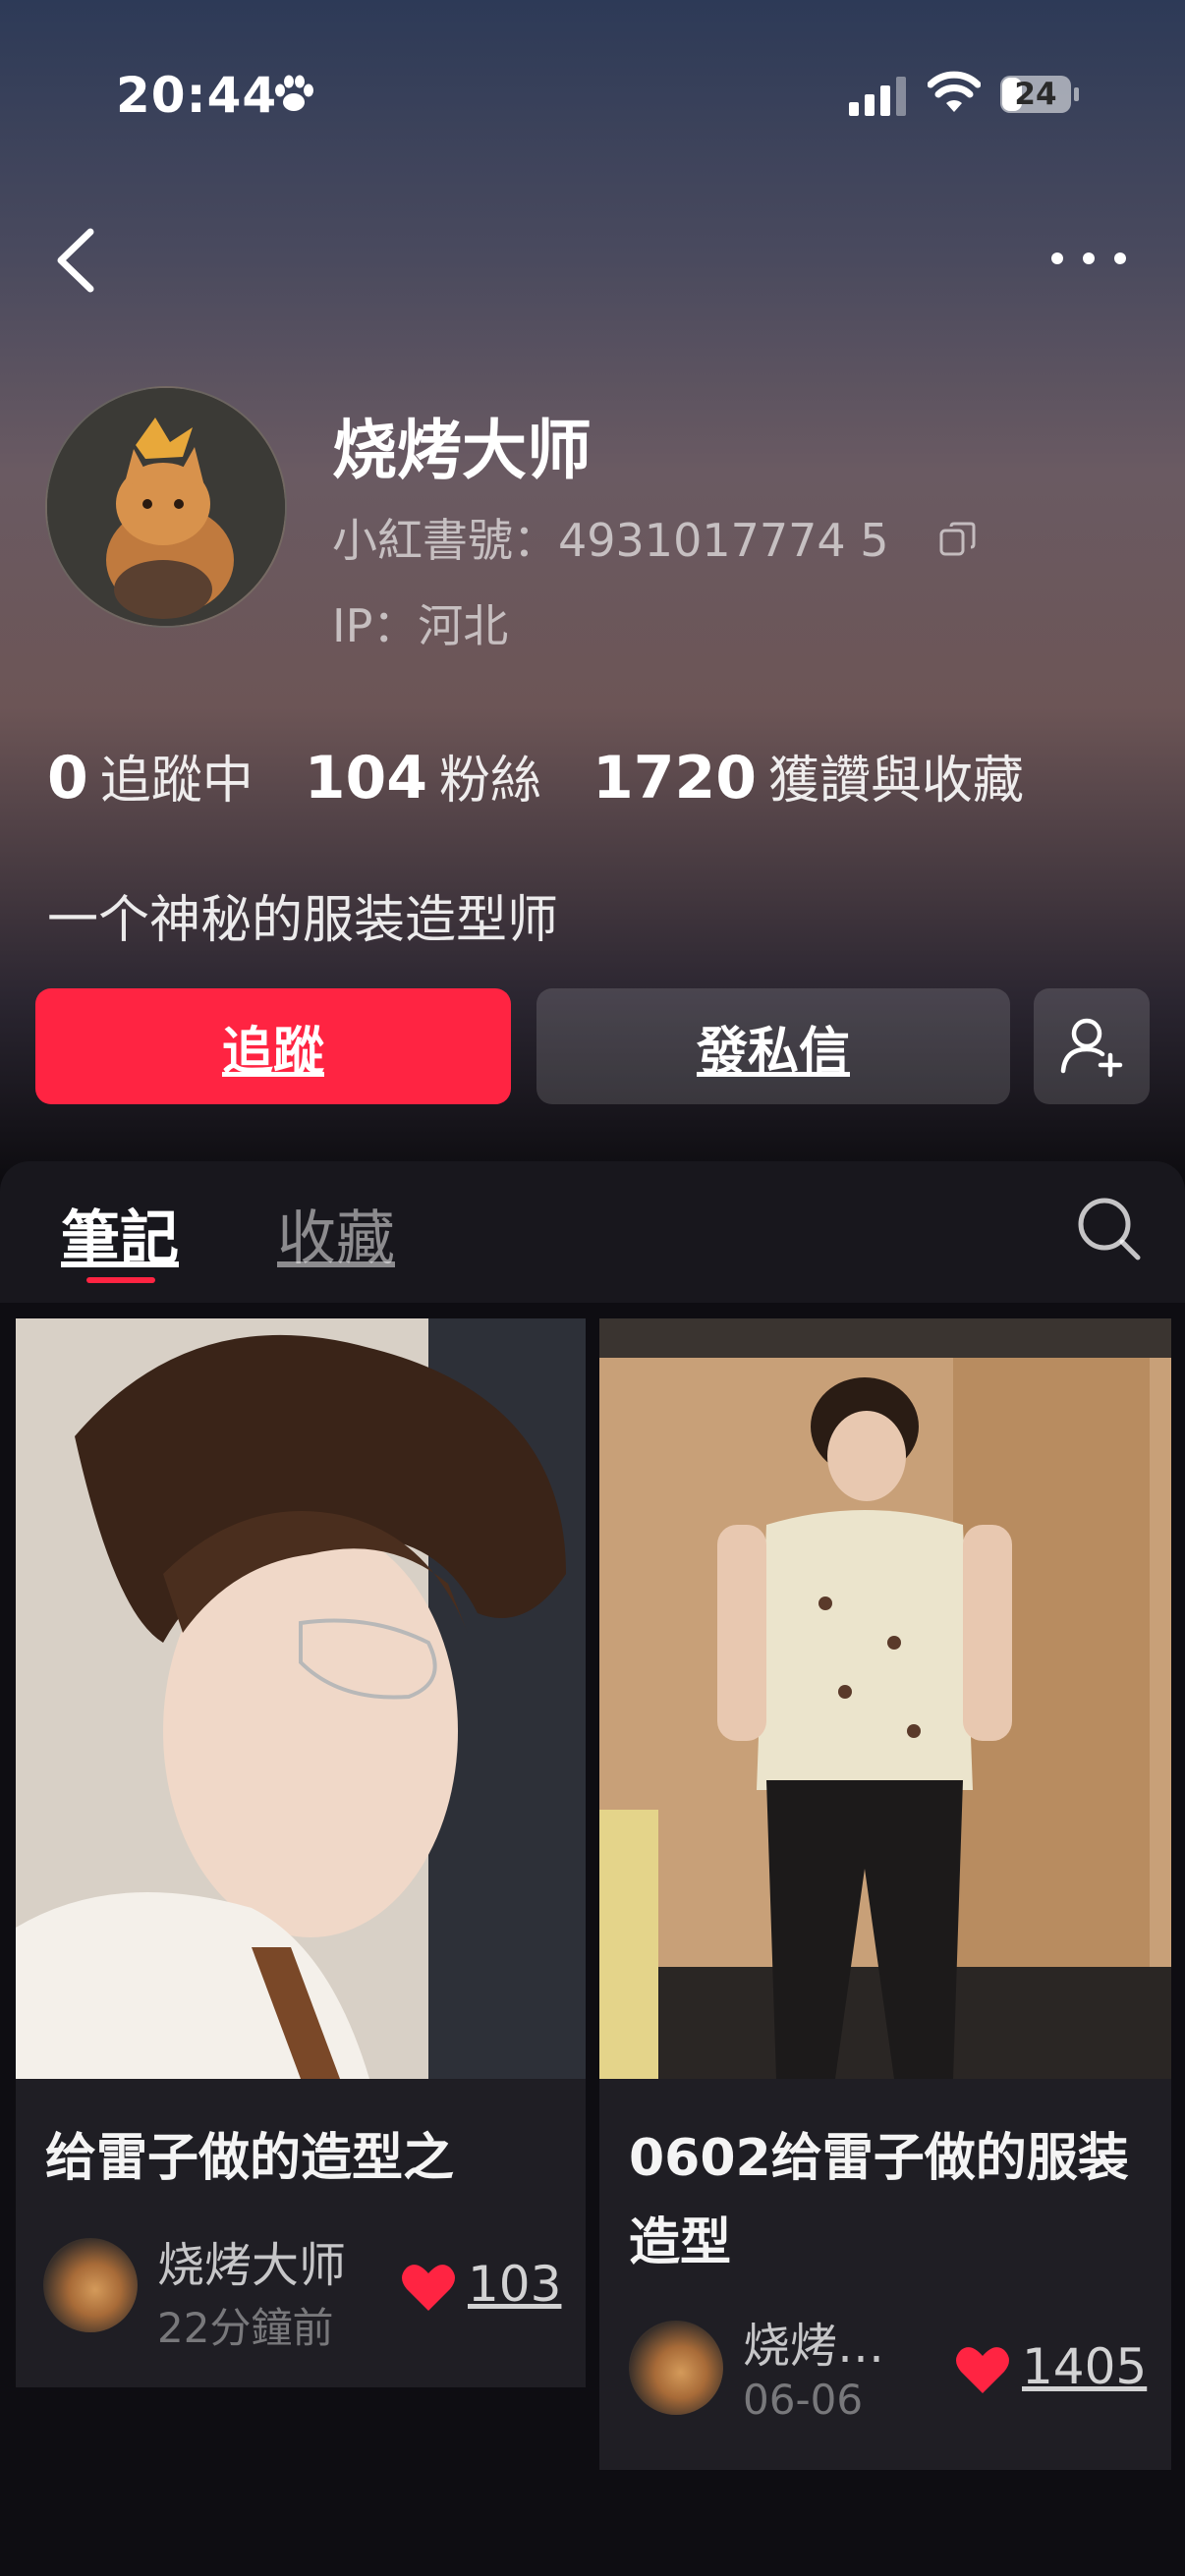 This screenshot has width=1185, height=2576. I want to click on stat-followers: 104 粉絲, so click(423, 775).